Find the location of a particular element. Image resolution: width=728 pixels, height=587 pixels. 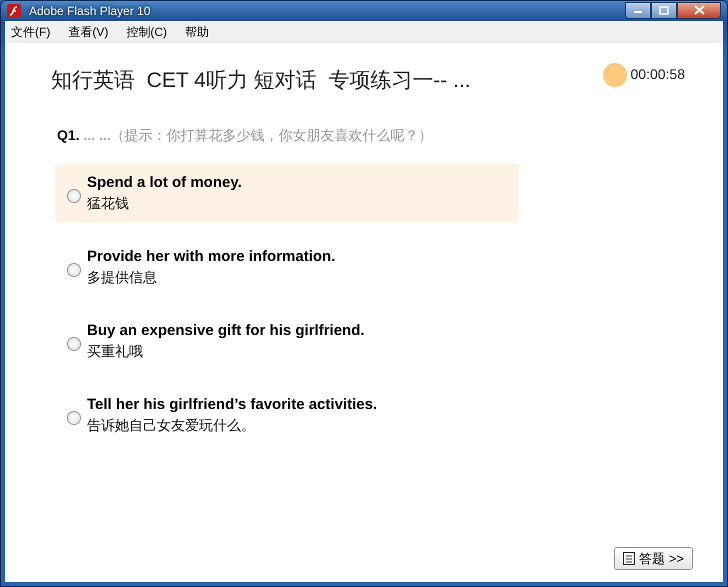

maximize-icon is located at coordinates (664, 10).